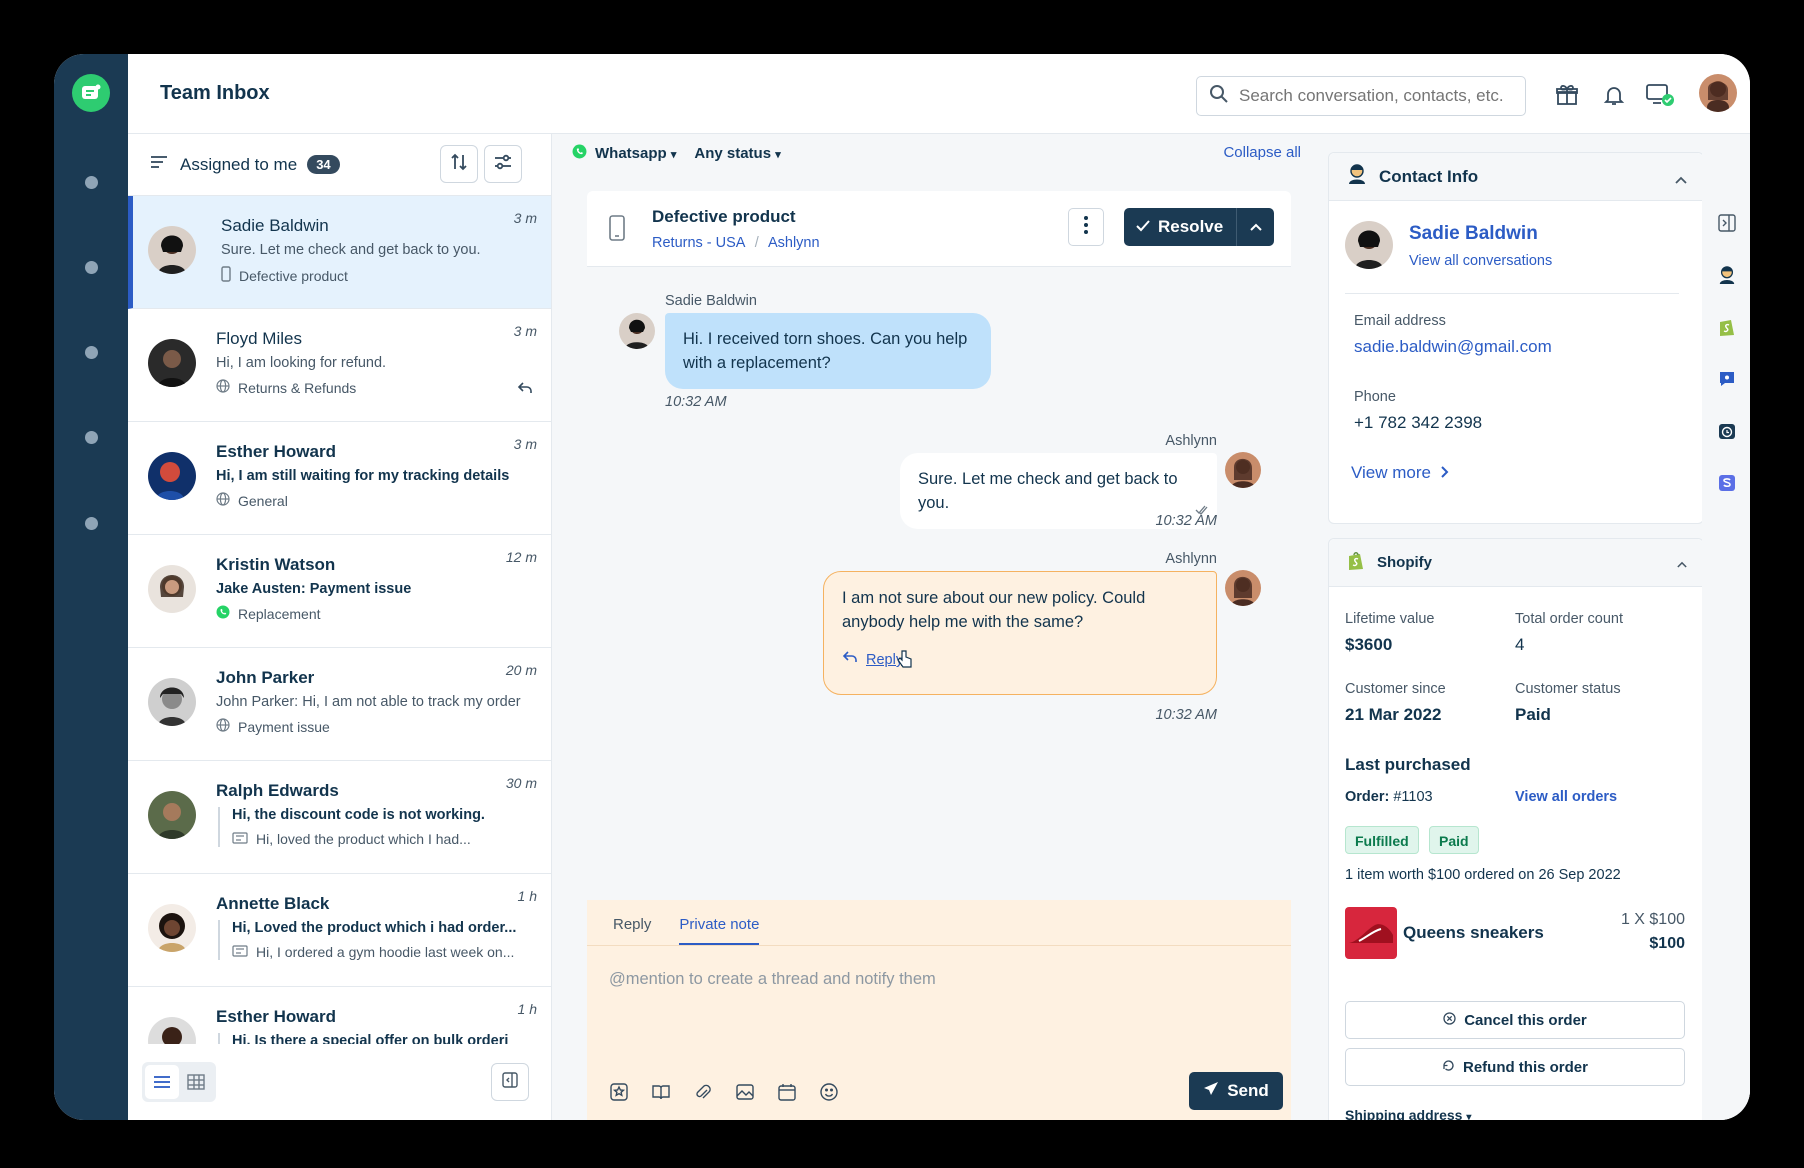  What do you see at coordinates (1727, 431) in the screenshot?
I see `timer-app-icon` at bounding box center [1727, 431].